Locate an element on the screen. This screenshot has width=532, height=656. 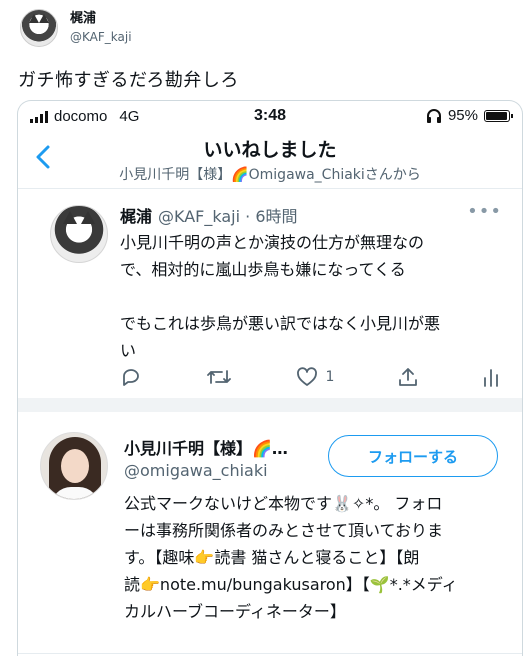
page-title: いいねしました is located at coordinates (270, 150).